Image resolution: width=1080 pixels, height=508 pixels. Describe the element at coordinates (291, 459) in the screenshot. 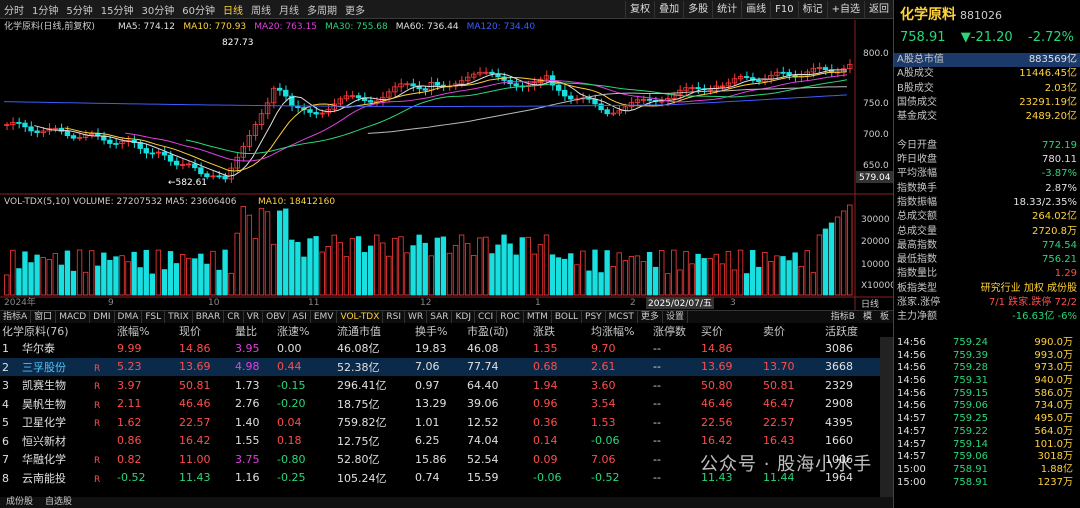

I see `table-cell: -0.80` at that location.